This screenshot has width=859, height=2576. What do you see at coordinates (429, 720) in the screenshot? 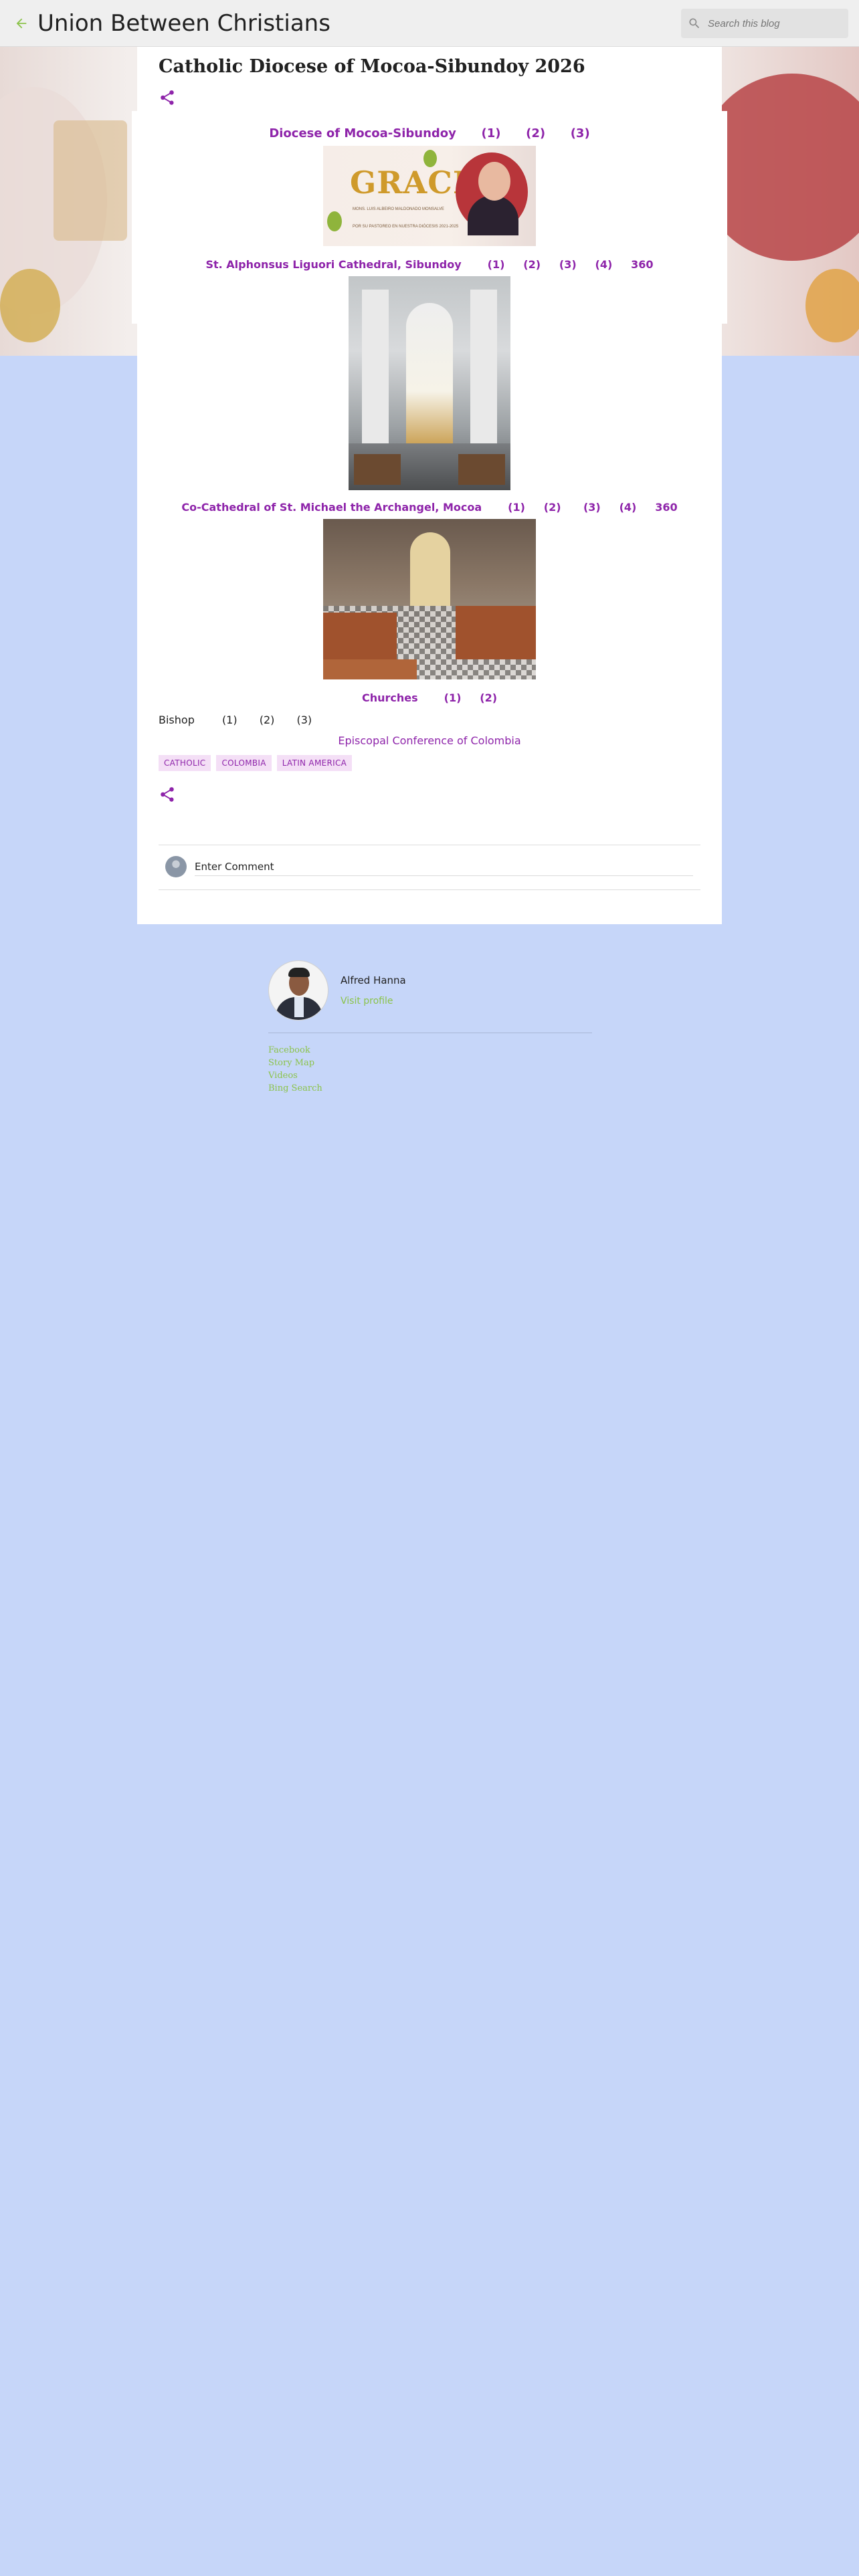
I see `bishop-line: Bishop (1) (2) (3)` at bounding box center [429, 720].